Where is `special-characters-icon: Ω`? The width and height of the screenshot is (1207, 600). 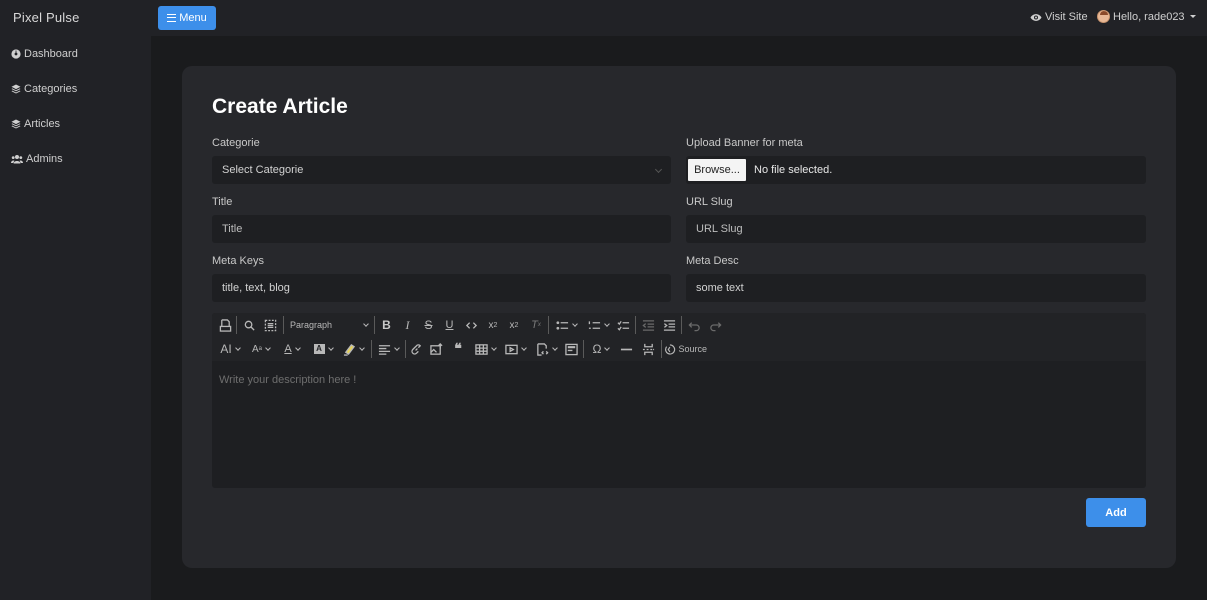 special-characters-icon: Ω is located at coordinates (601, 349).